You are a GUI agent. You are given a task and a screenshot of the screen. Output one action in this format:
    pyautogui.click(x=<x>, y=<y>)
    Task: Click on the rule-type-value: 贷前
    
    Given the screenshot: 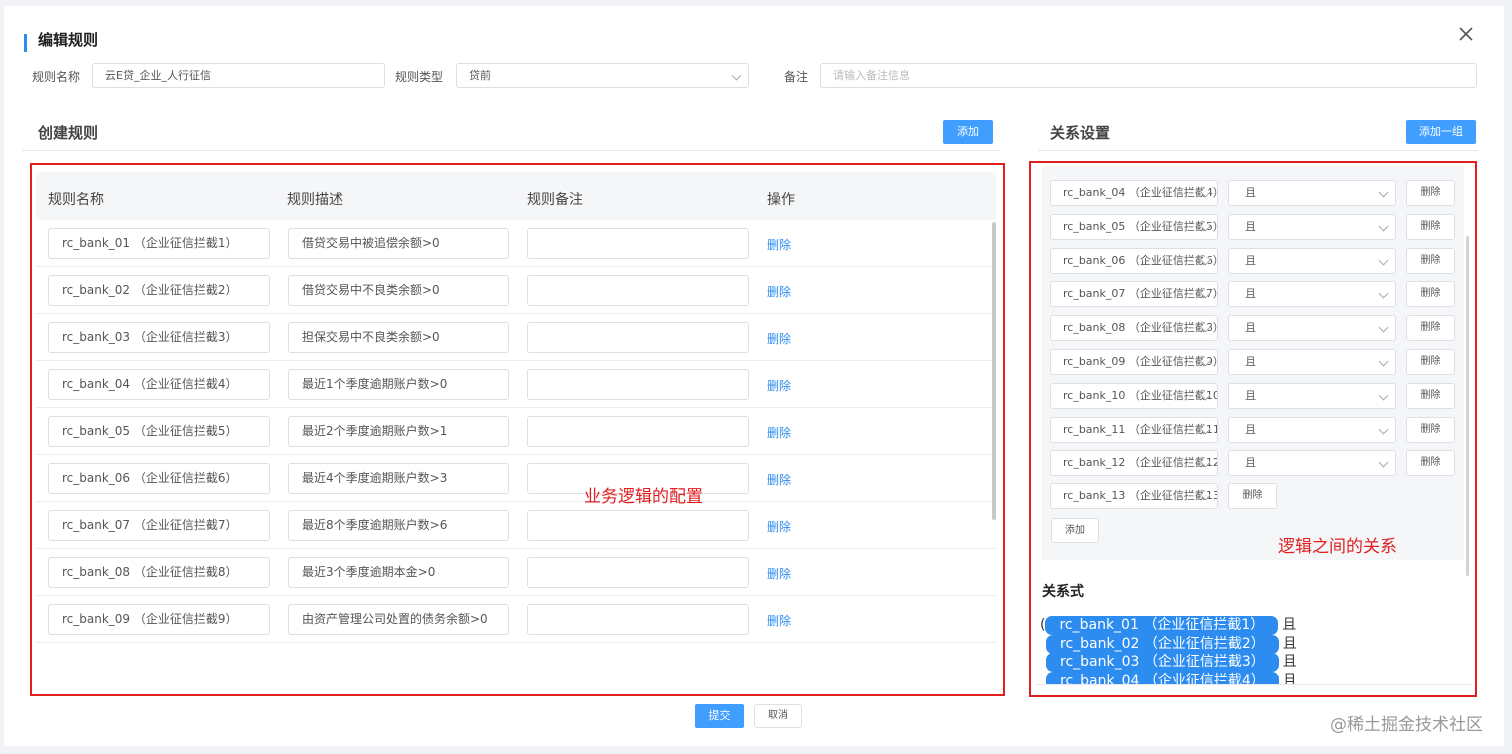 What is the action you would take?
    pyautogui.click(x=480, y=75)
    